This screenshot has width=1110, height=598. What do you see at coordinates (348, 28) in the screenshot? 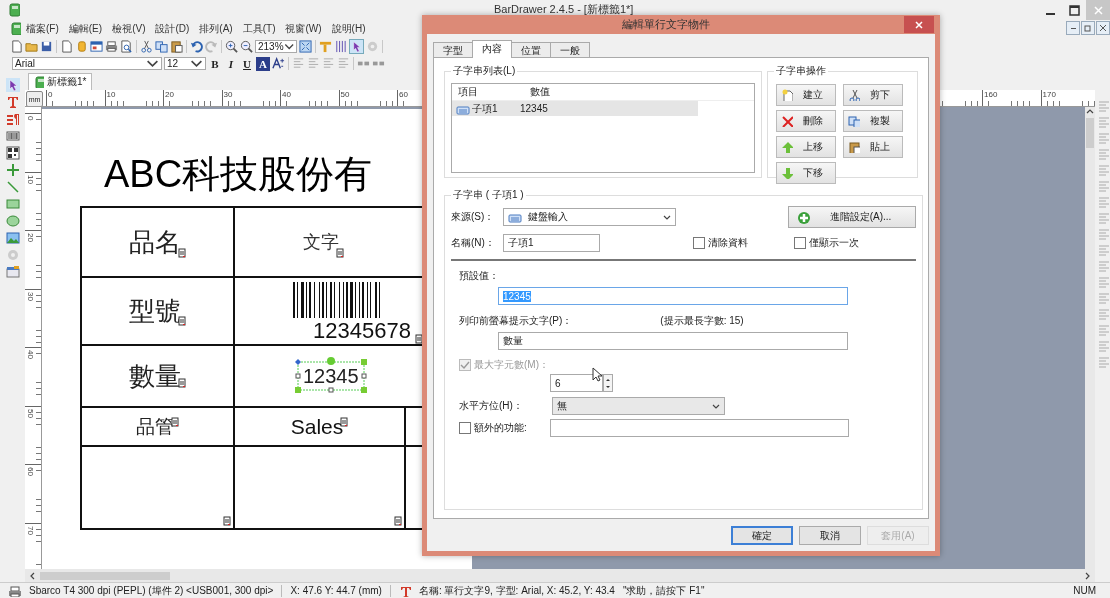
I see `menu-item: 說明(H)` at bounding box center [348, 28].